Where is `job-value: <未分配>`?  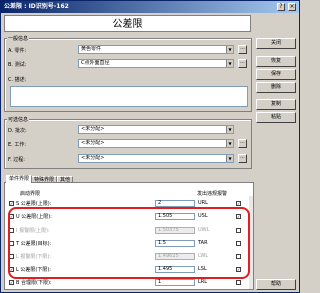 job-value: <未分配> is located at coordinates (93, 143).